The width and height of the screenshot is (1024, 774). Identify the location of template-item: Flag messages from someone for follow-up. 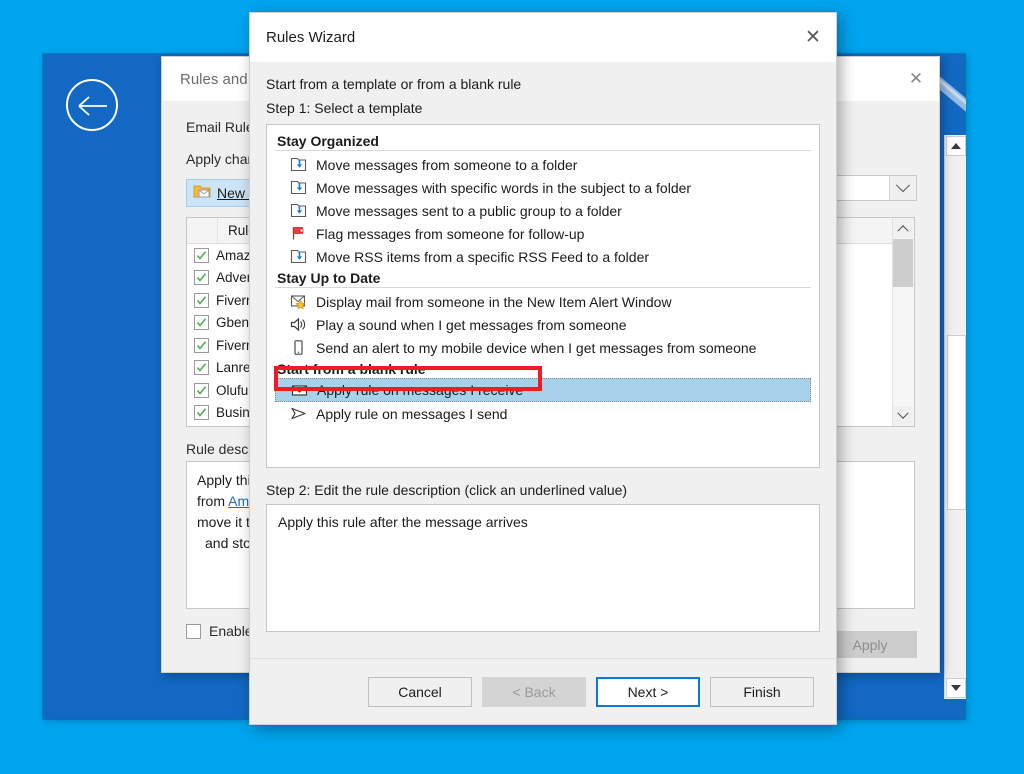
(543, 233).